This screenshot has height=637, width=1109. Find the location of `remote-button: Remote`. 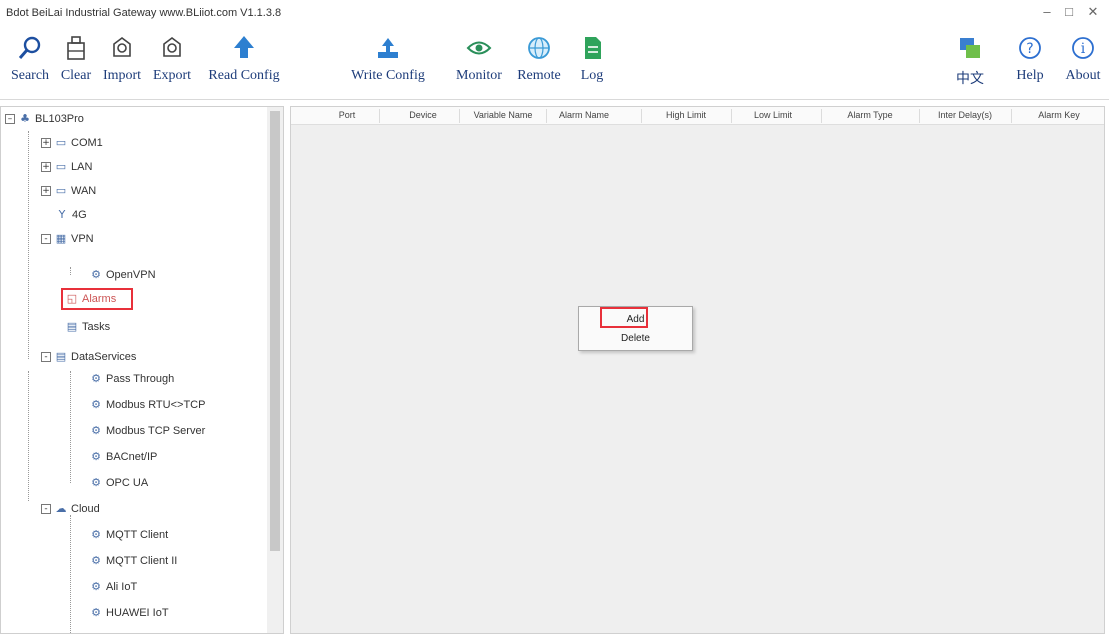

remote-button: Remote is located at coordinates (539, 63).